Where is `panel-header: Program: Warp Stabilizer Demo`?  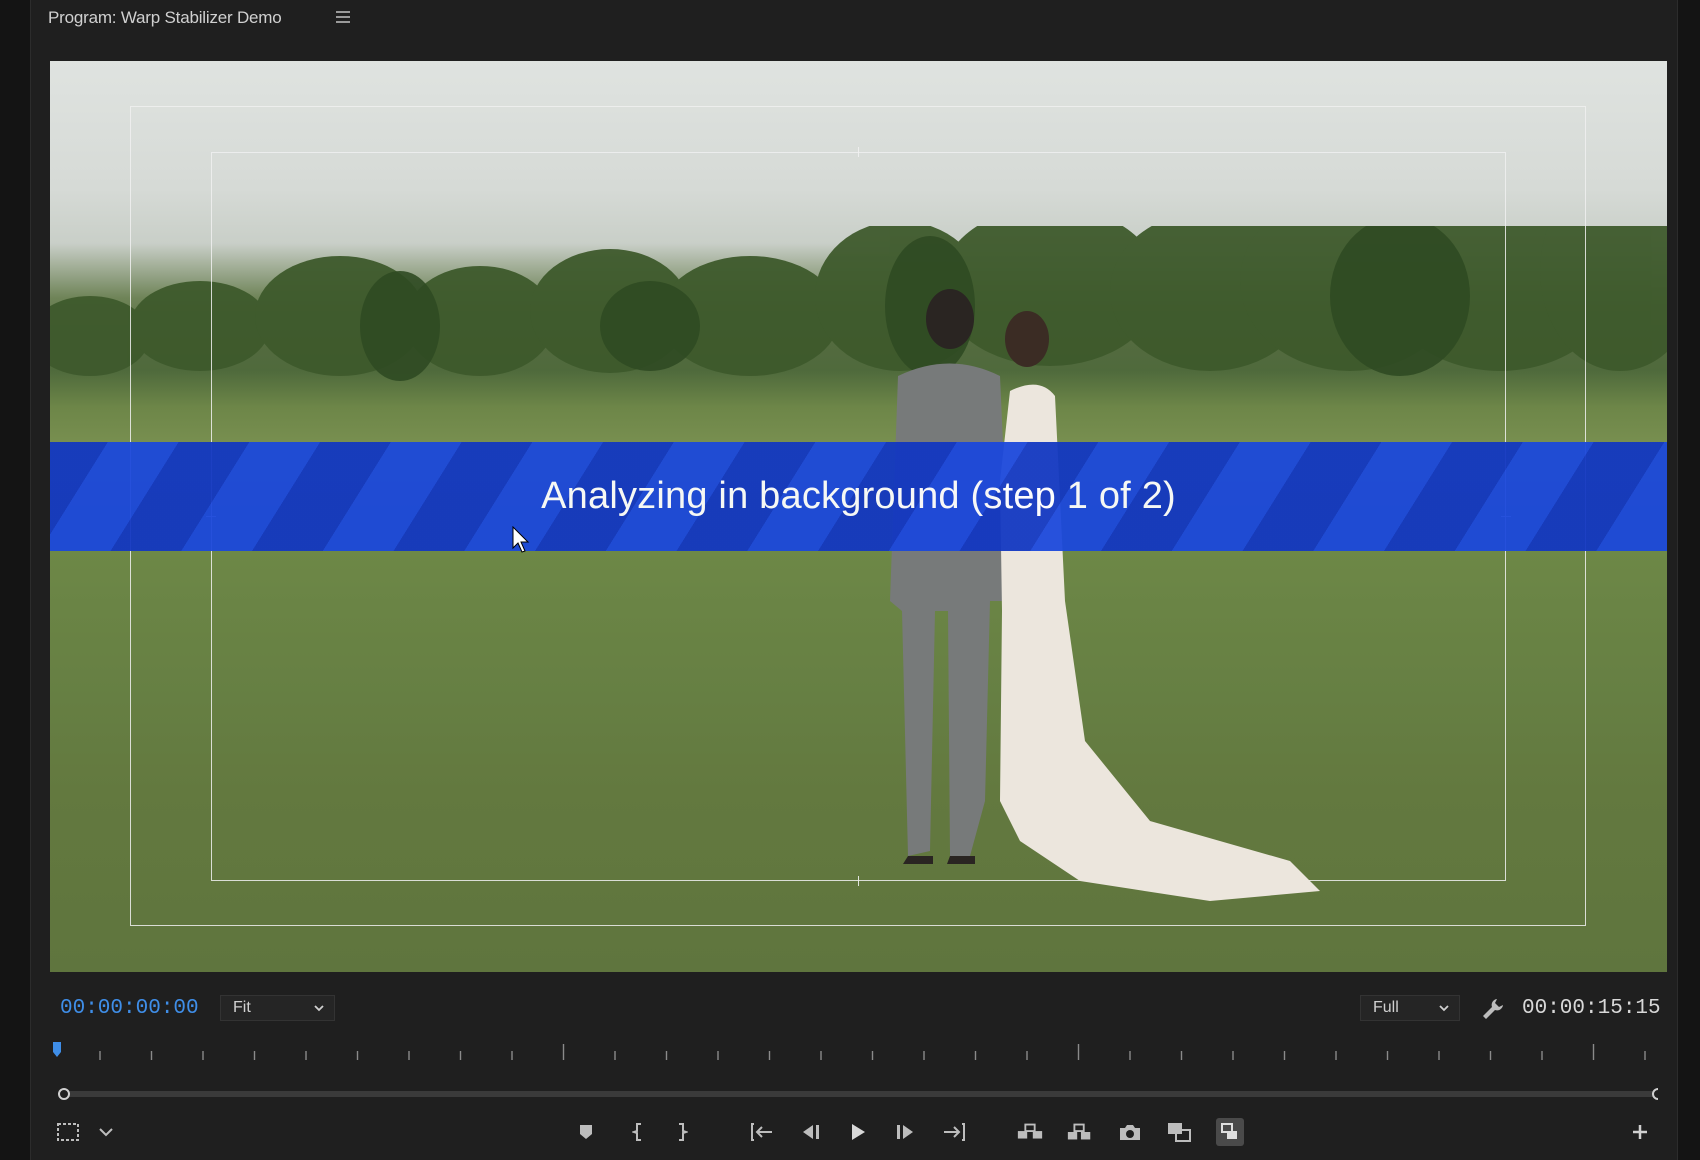
panel-header: Program: Warp Stabilizer Demo is located at coordinates (854, 20).